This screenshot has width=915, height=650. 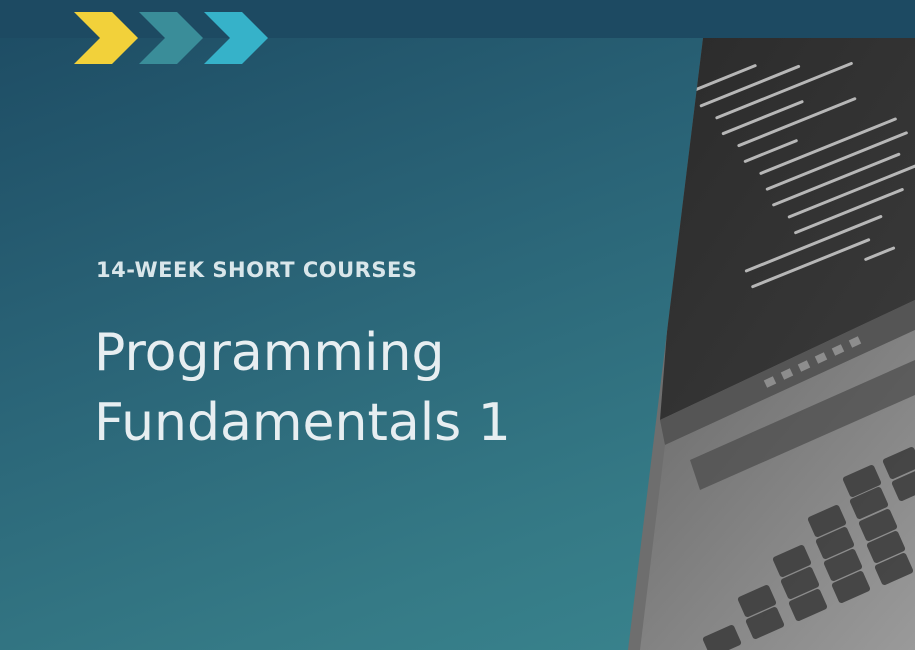 I want to click on chevron-cyan-icon, so click(x=236, y=38).